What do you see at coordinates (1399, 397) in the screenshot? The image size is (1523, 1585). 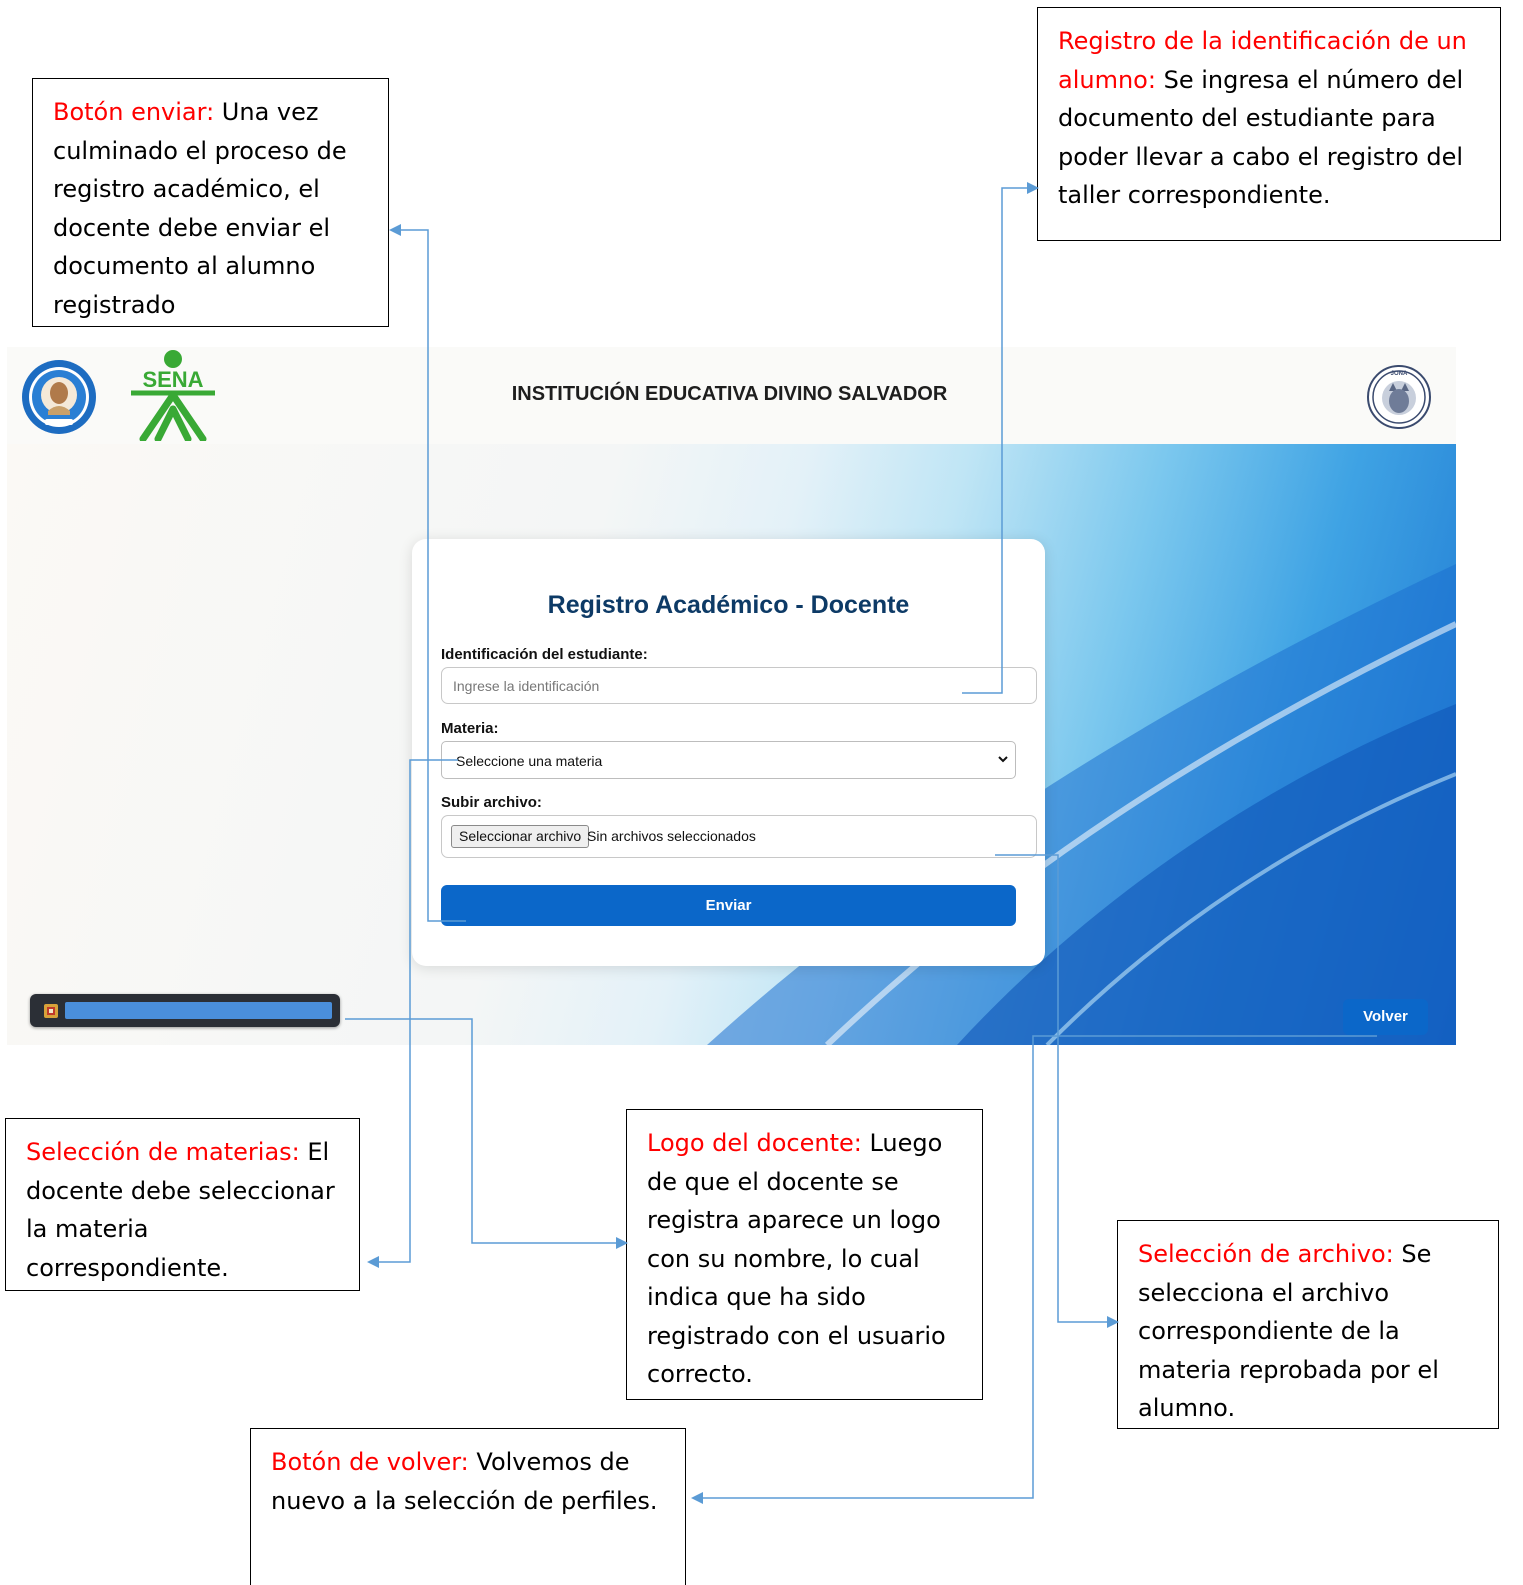 I see `jona-logo: JONA` at bounding box center [1399, 397].